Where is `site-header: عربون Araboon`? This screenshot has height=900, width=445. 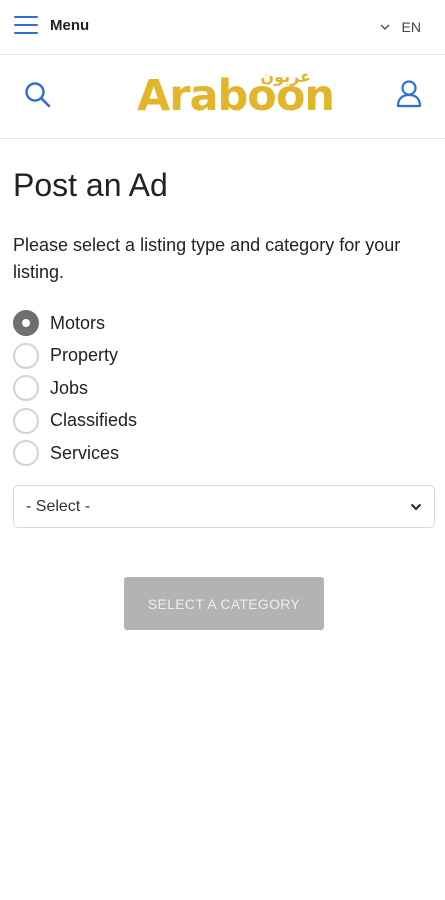 site-header: عربون Araboon is located at coordinates (222, 97).